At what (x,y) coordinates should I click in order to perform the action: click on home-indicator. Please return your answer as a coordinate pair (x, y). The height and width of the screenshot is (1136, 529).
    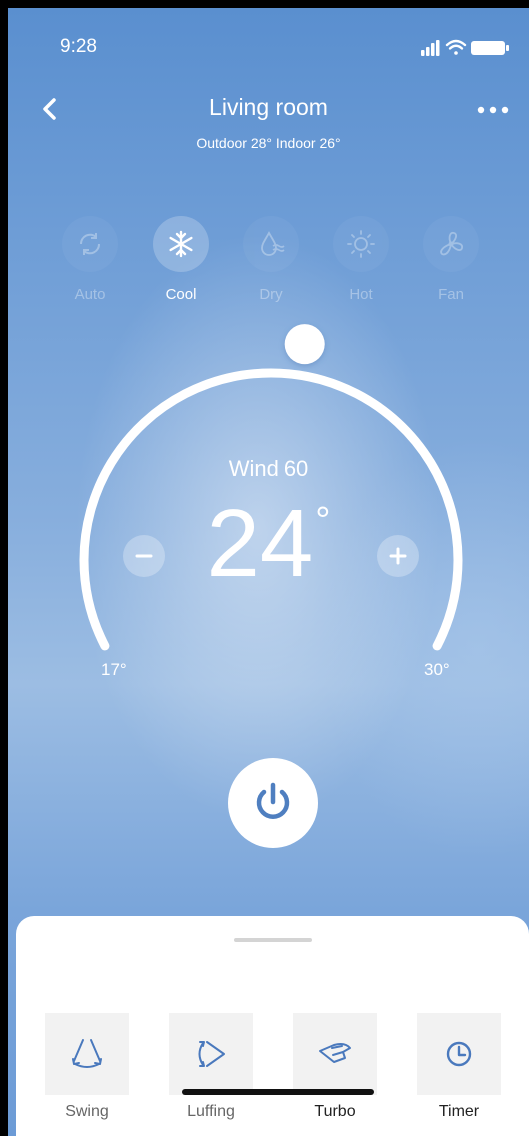
    Looking at the image, I should click on (278, 1092).